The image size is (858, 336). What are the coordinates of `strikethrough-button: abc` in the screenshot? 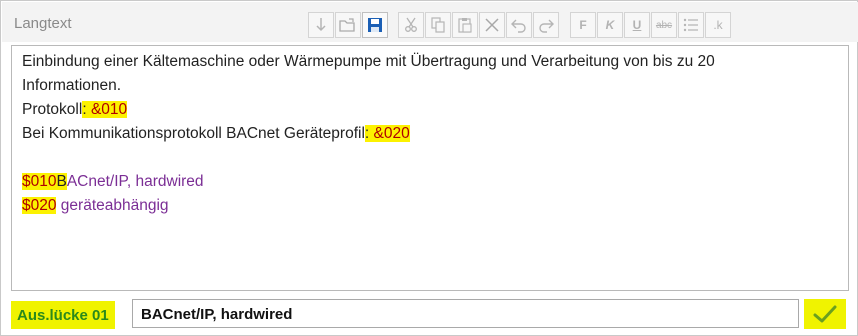 It's located at (664, 25).